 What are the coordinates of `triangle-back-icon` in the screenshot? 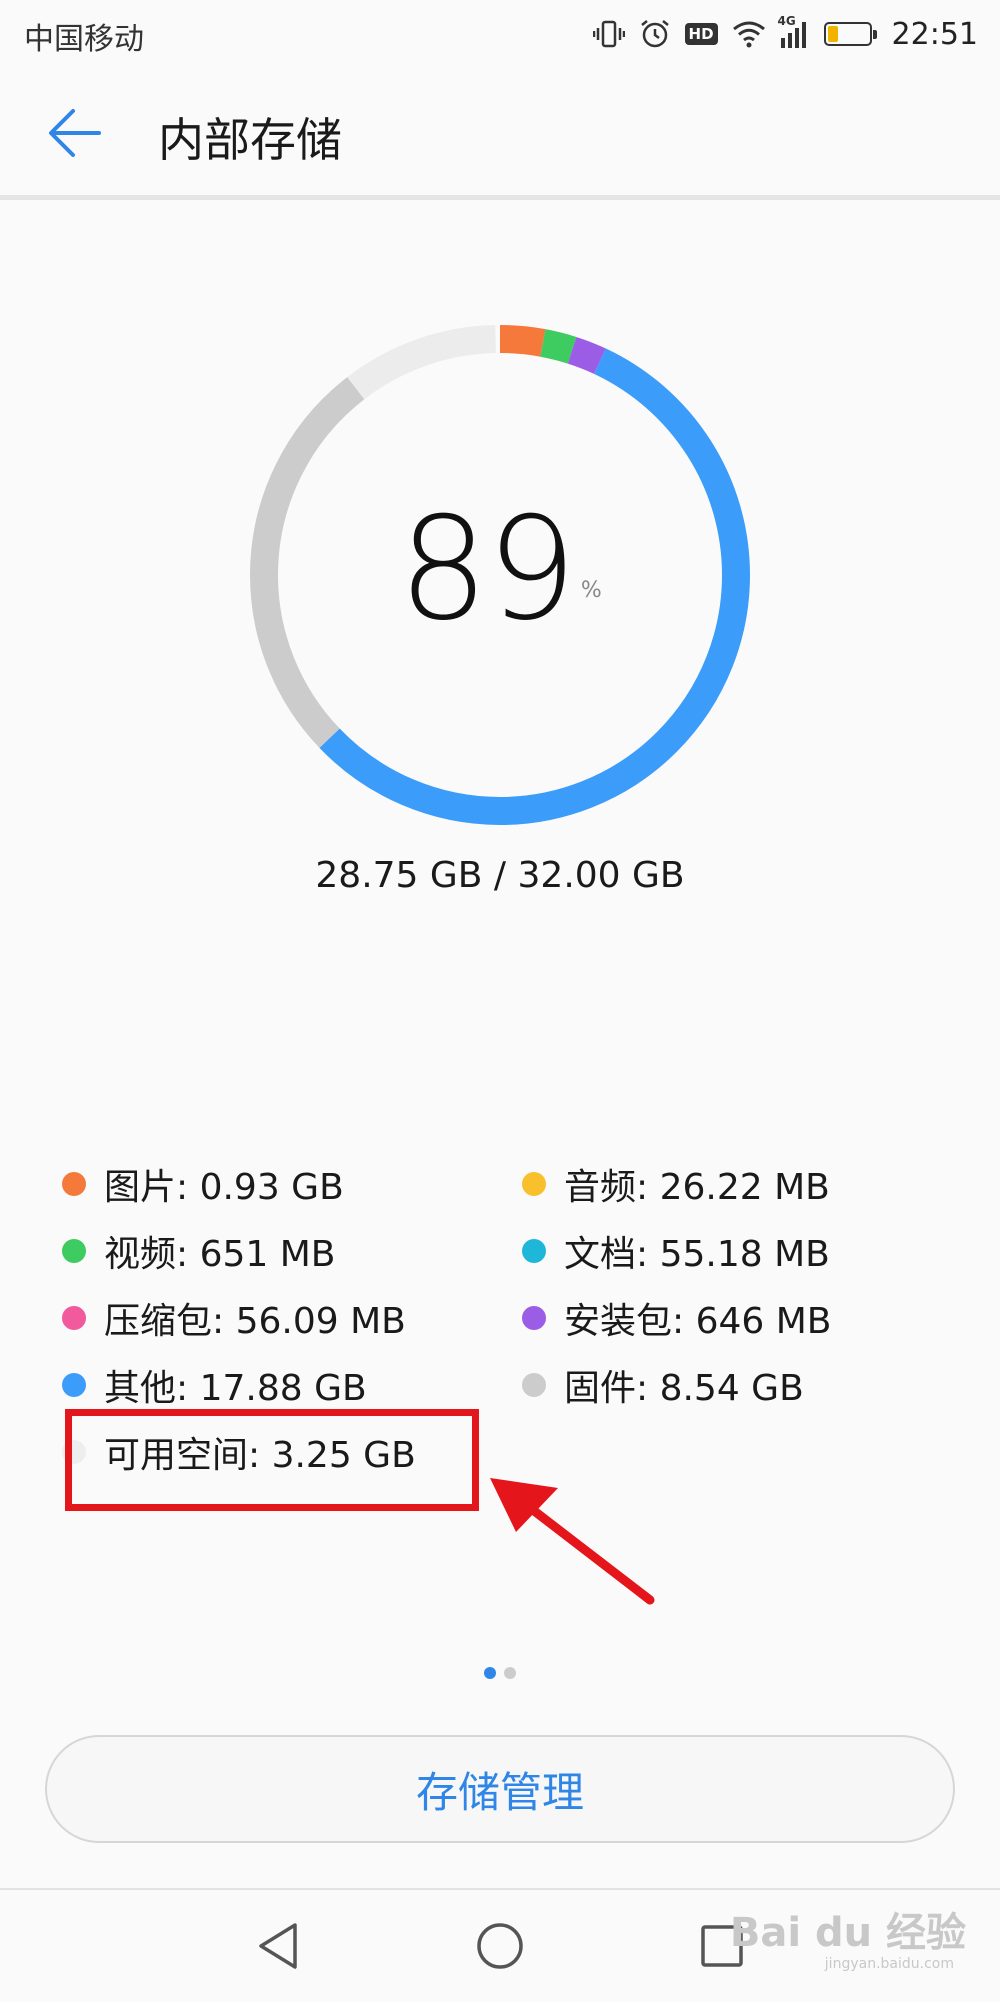 It's located at (278, 1946).